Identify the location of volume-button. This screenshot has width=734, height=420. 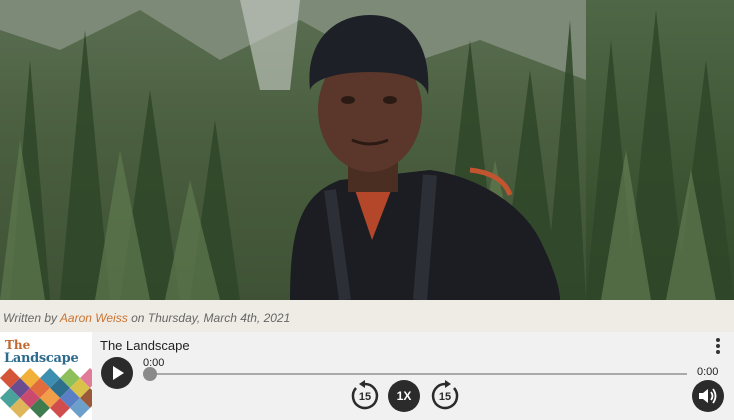
(708, 396).